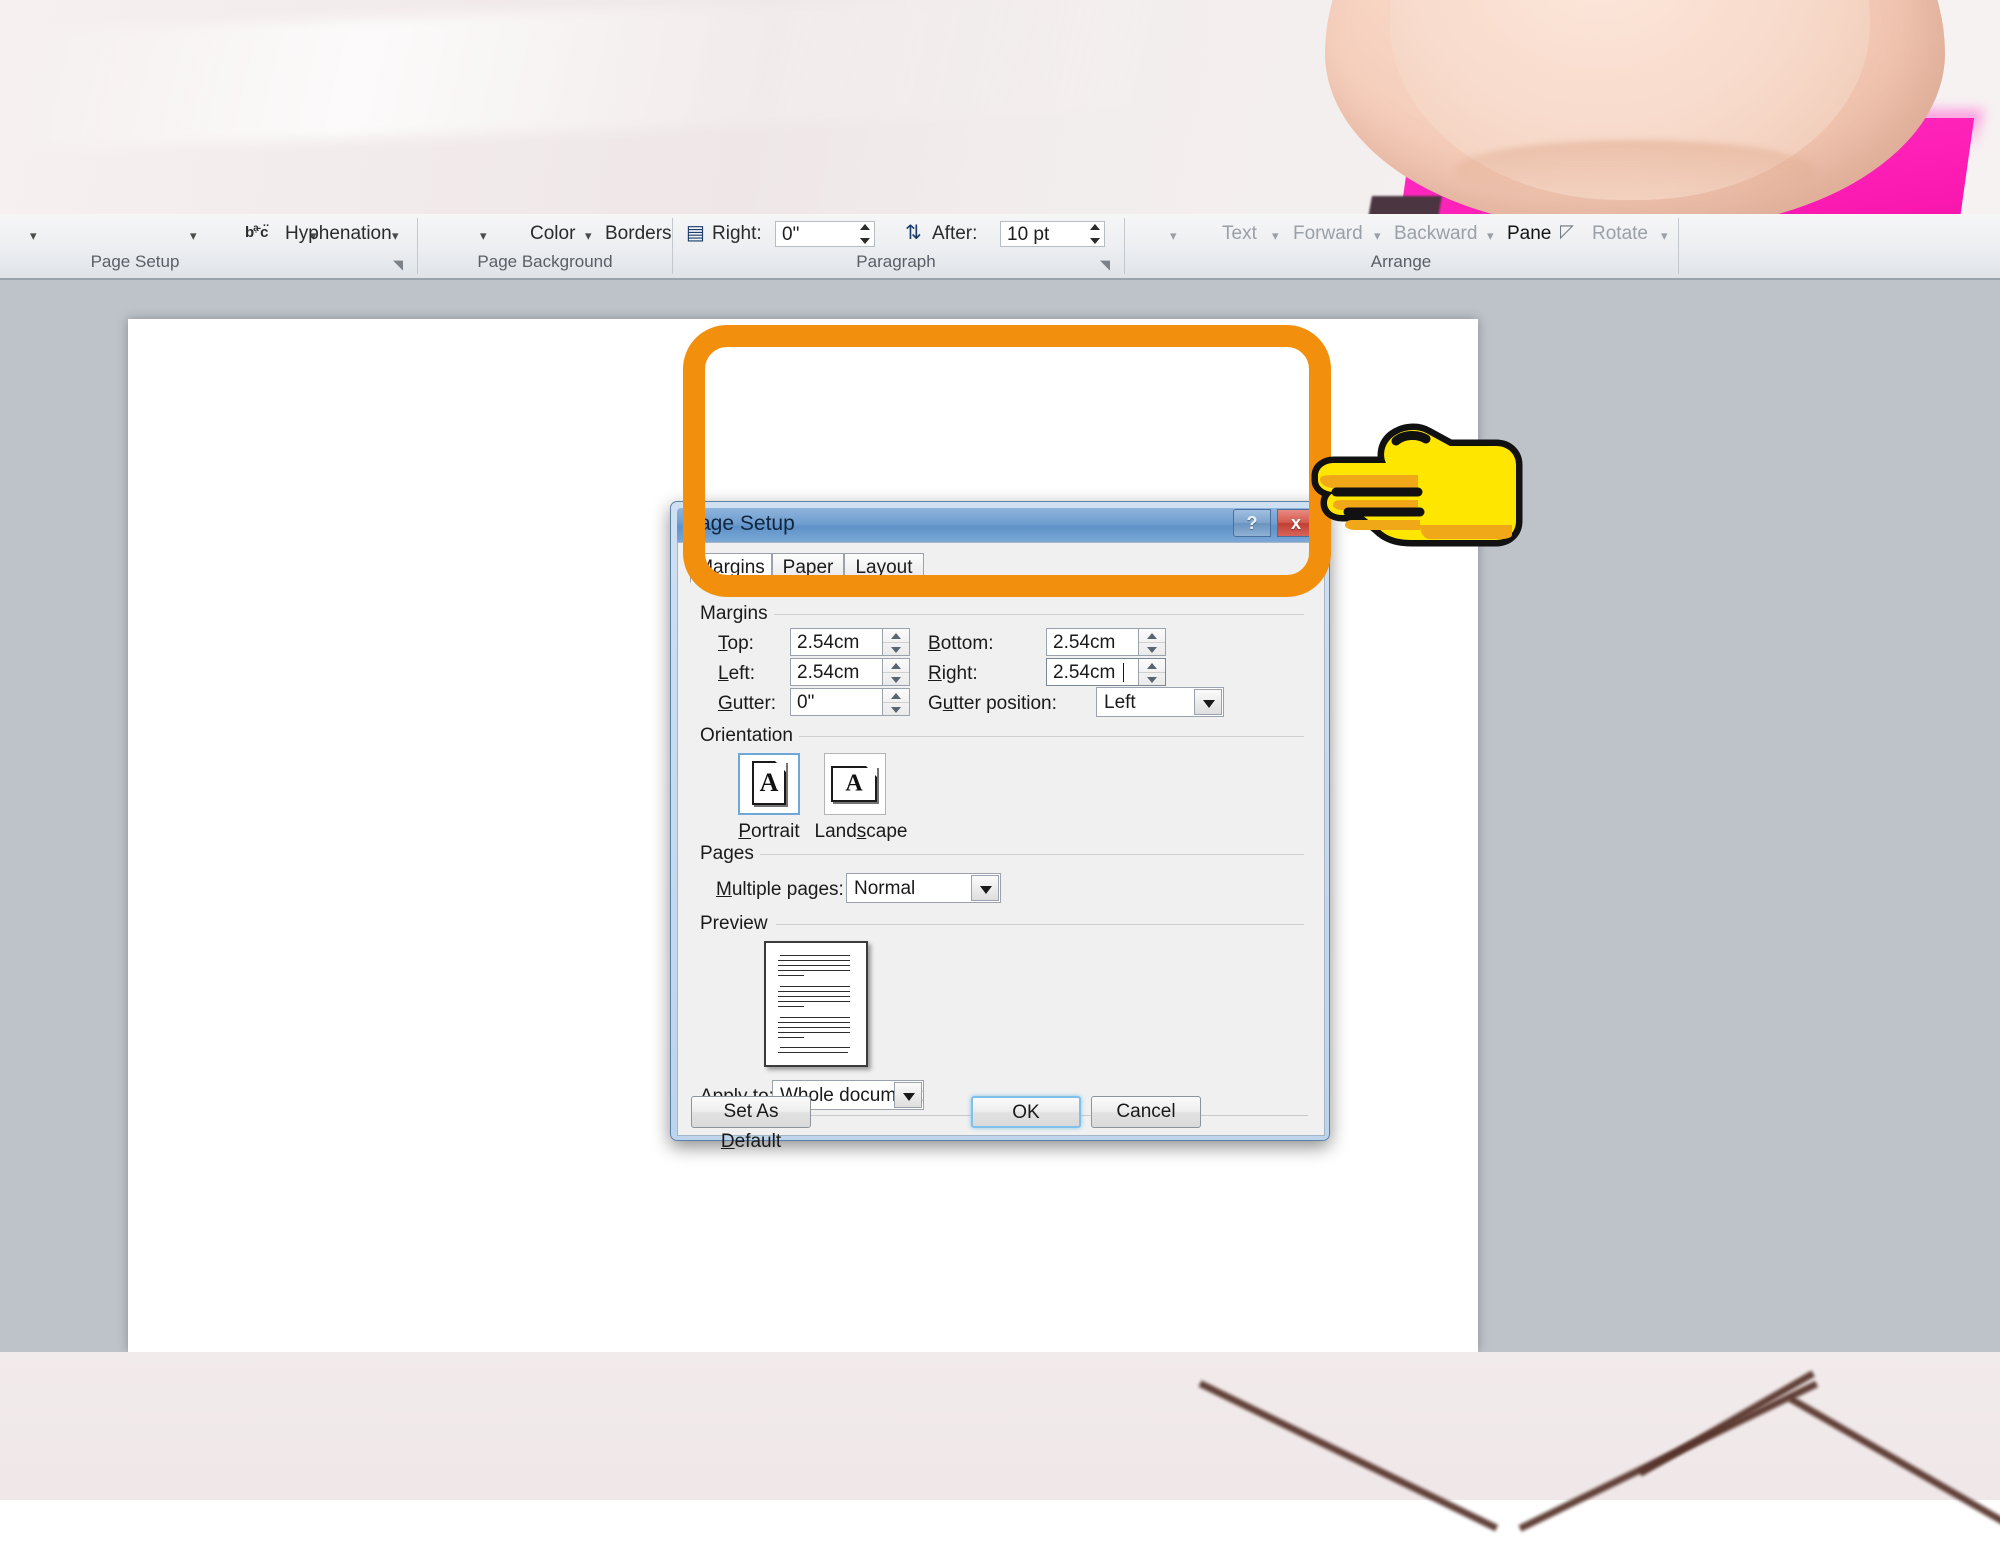 The width and height of the screenshot is (2000, 1552). I want to click on input-margin-bottom: 2.54cm, so click(1106, 642).